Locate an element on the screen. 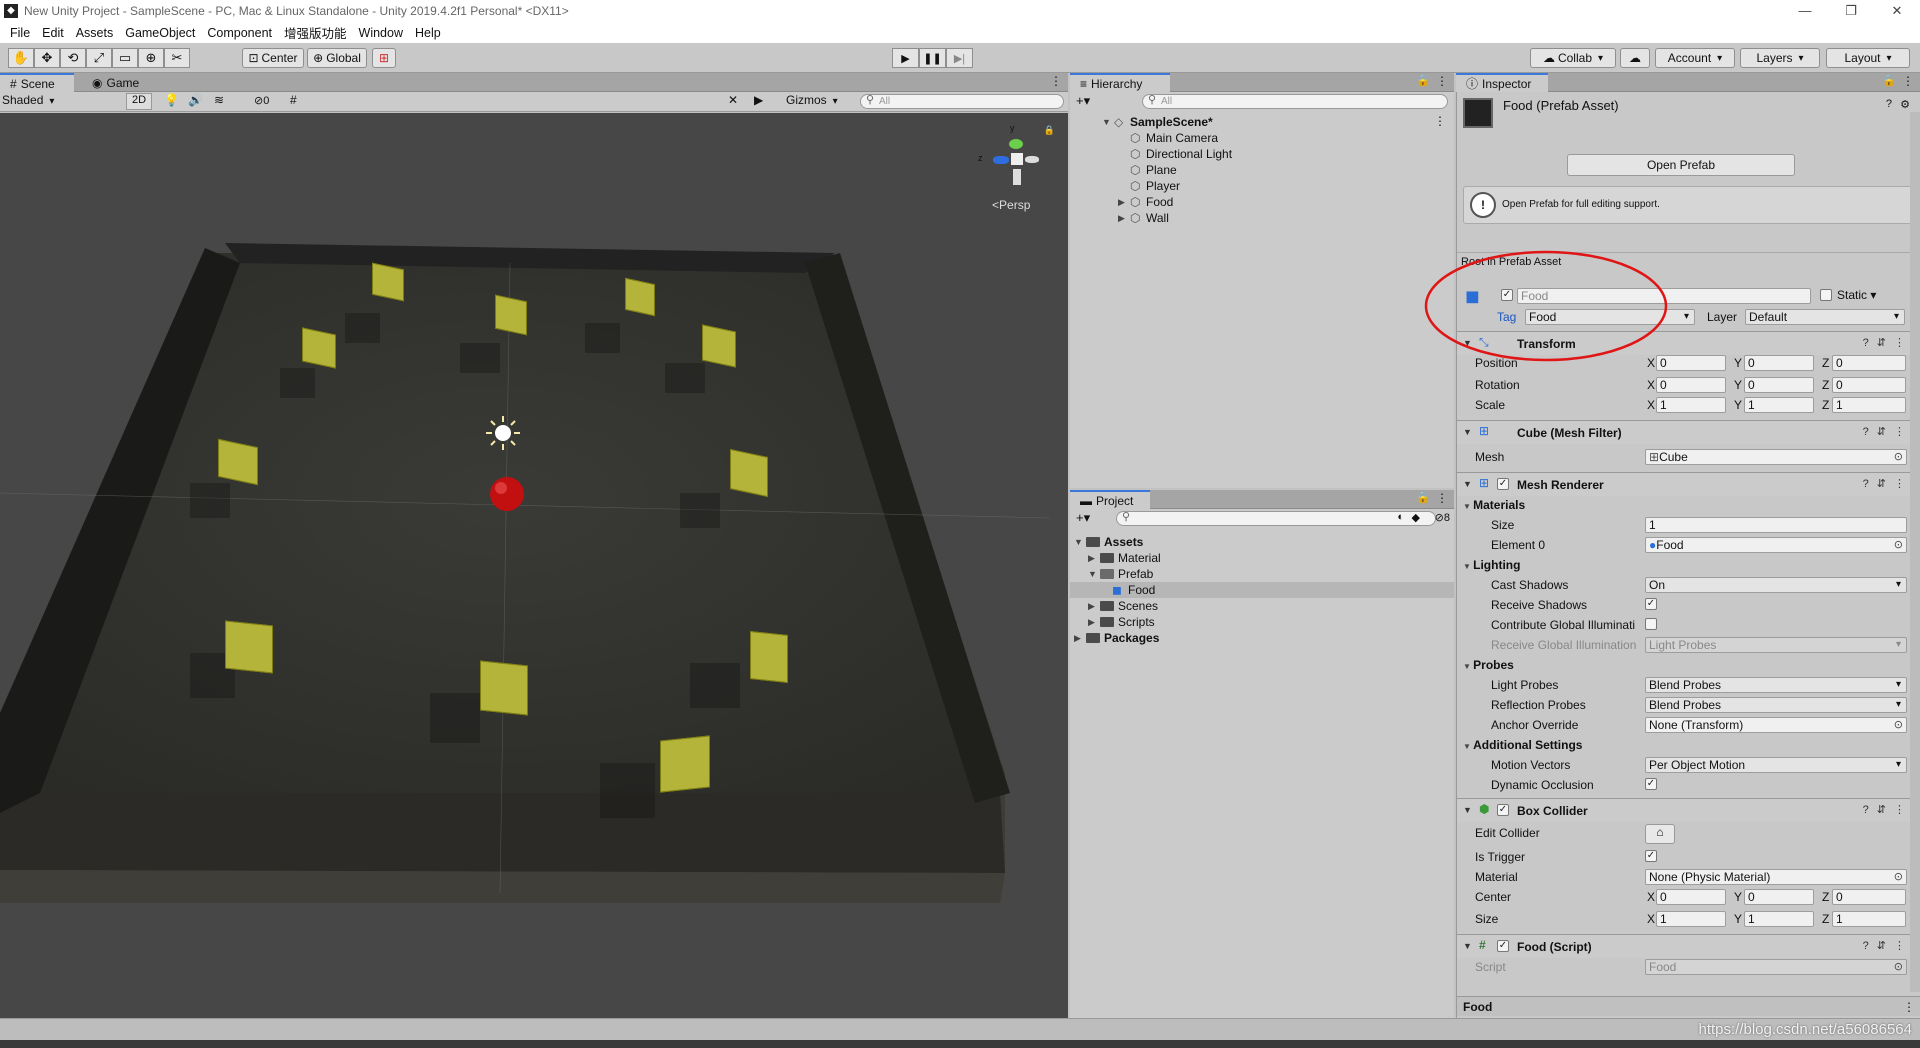  project-search-input is located at coordinates (1276, 518).